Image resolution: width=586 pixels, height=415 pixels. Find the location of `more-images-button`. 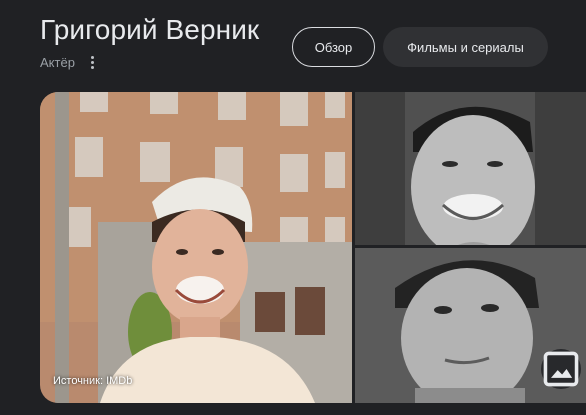

more-images-button is located at coordinates (561, 369).